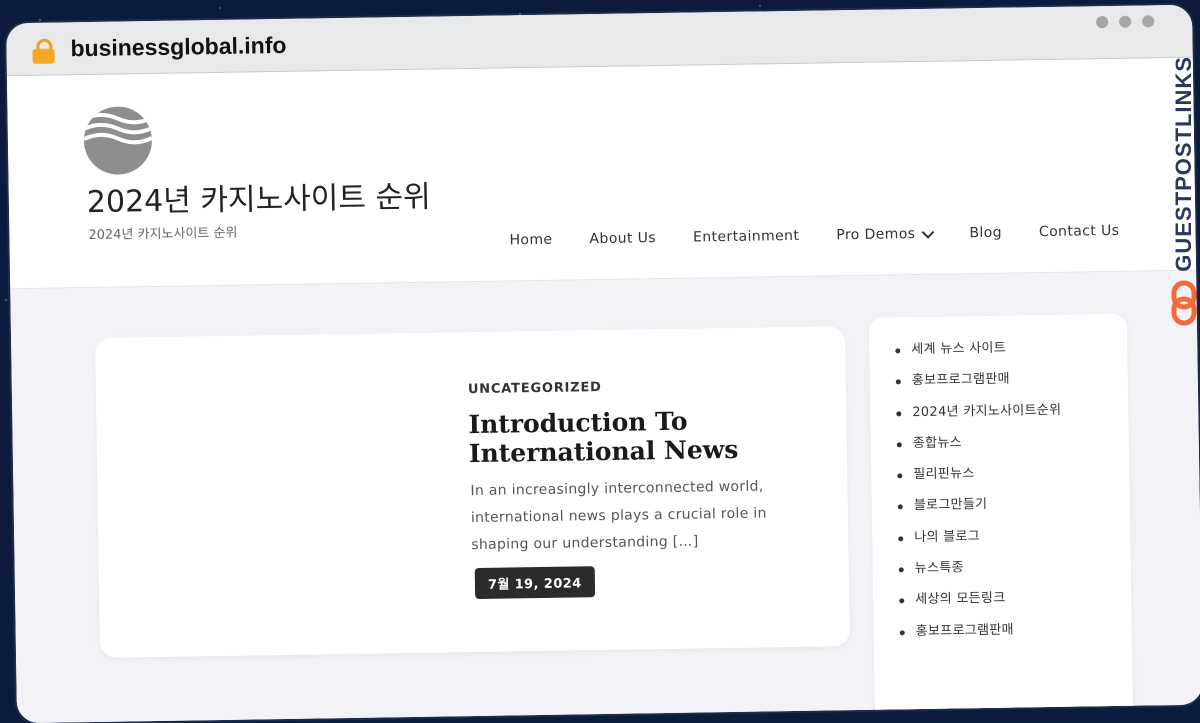  Describe the element at coordinates (1184, 303) in the screenshot. I see `link-icon` at that location.